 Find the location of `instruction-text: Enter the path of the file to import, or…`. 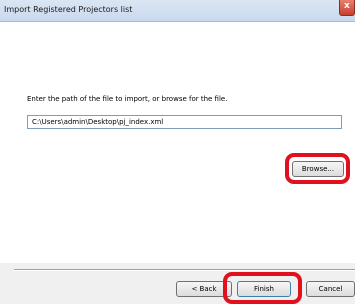

instruction-text: Enter the path of the file to import, or… is located at coordinates (127, 99).